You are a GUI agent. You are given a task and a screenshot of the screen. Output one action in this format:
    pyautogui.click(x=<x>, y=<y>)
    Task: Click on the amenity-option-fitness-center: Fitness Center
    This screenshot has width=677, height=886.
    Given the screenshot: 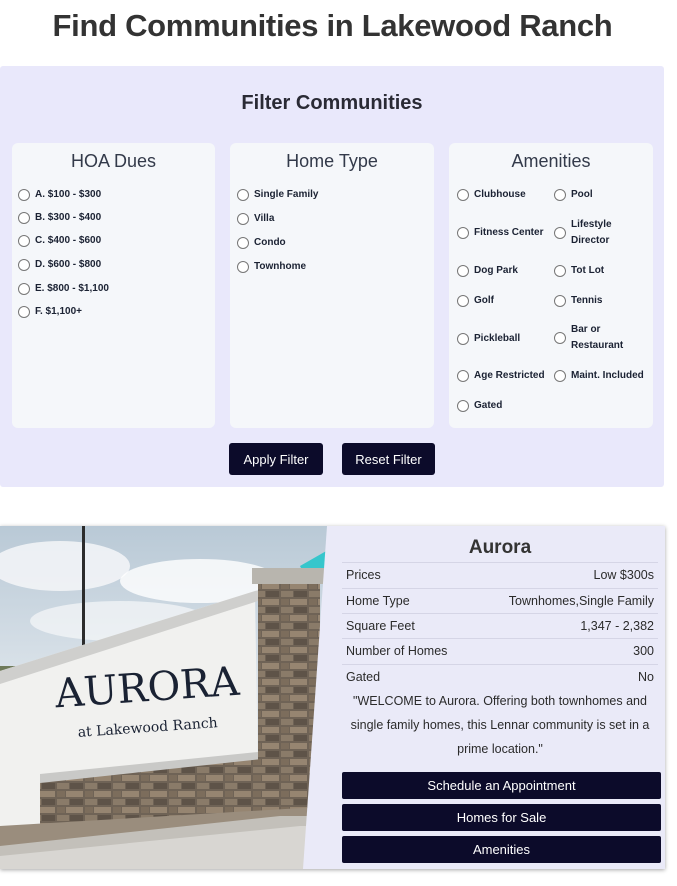 What is the action you would take?
    pyautogui.click(x=500, y=233)
    